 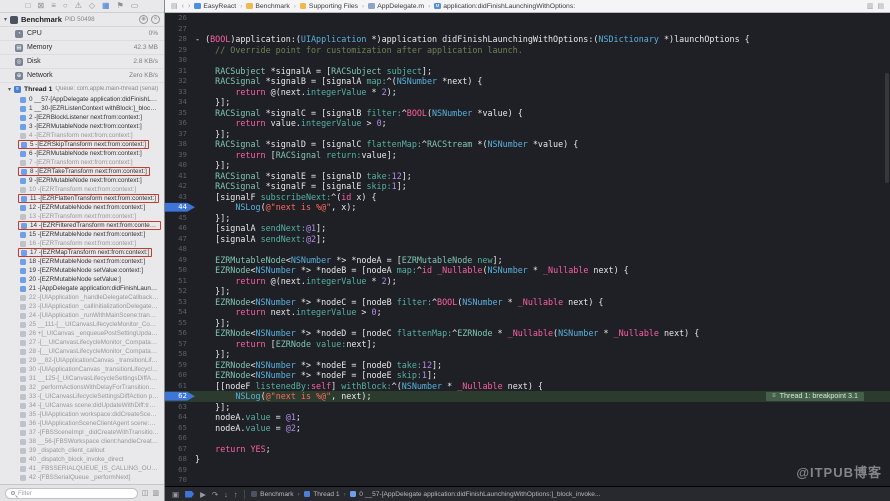 I want to click on line-number: 38, so click(x=180, y=144).